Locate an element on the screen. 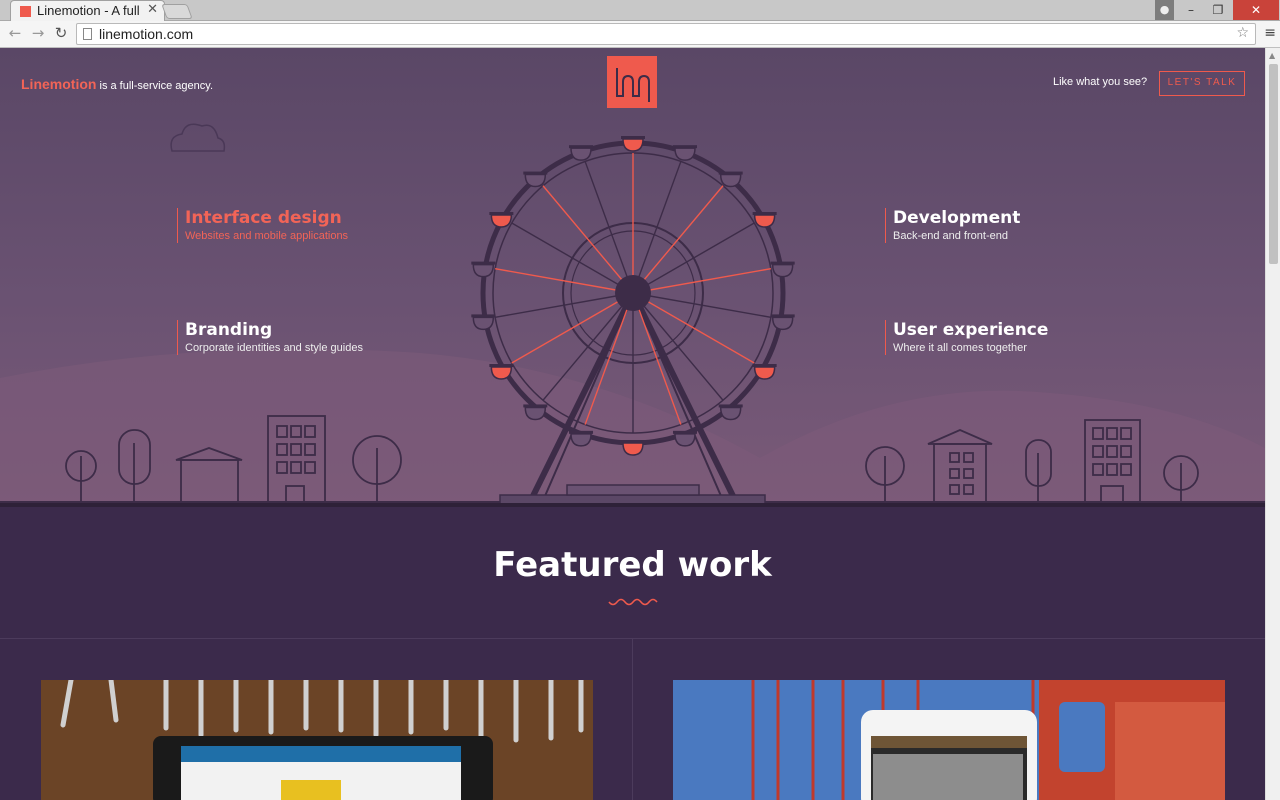  bookmark-star-icon: ☆ is located at coordinates (1242, 33).